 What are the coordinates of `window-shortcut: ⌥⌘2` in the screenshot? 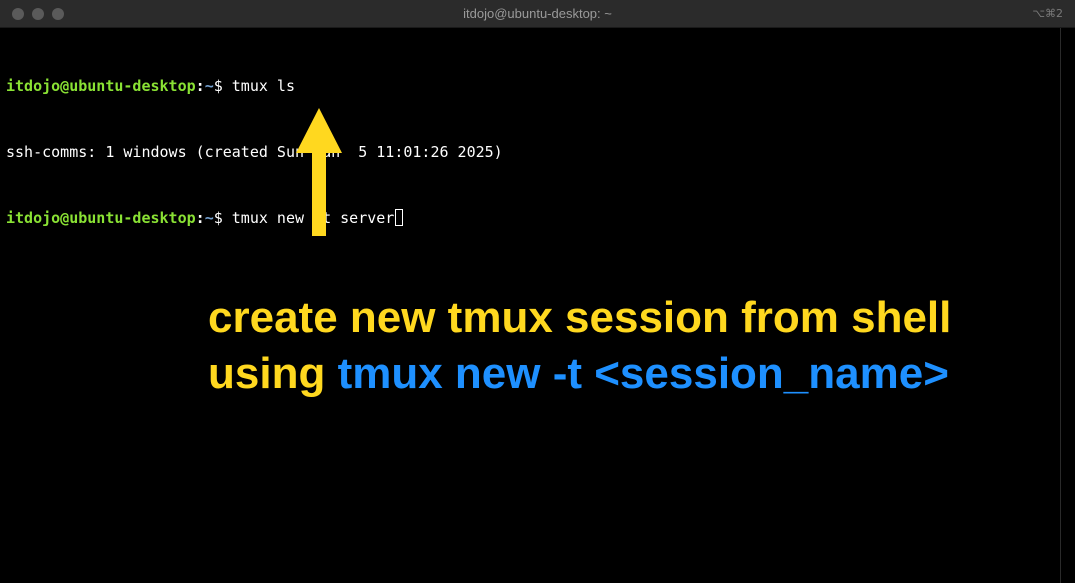 It's located at (1047, 13).